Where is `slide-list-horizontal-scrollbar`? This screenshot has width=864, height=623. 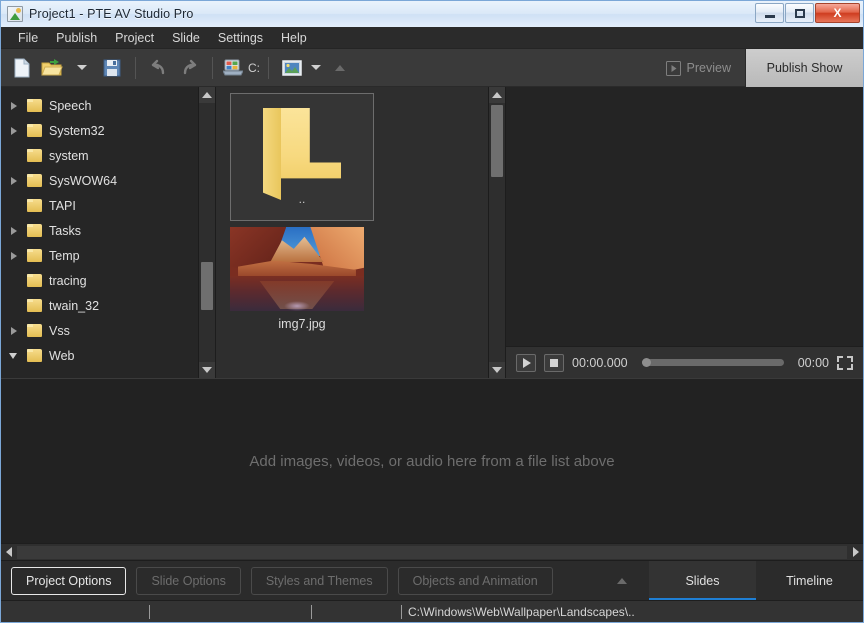 slide-list-horizontal-scrollbar is located at coordinates (432, 551).